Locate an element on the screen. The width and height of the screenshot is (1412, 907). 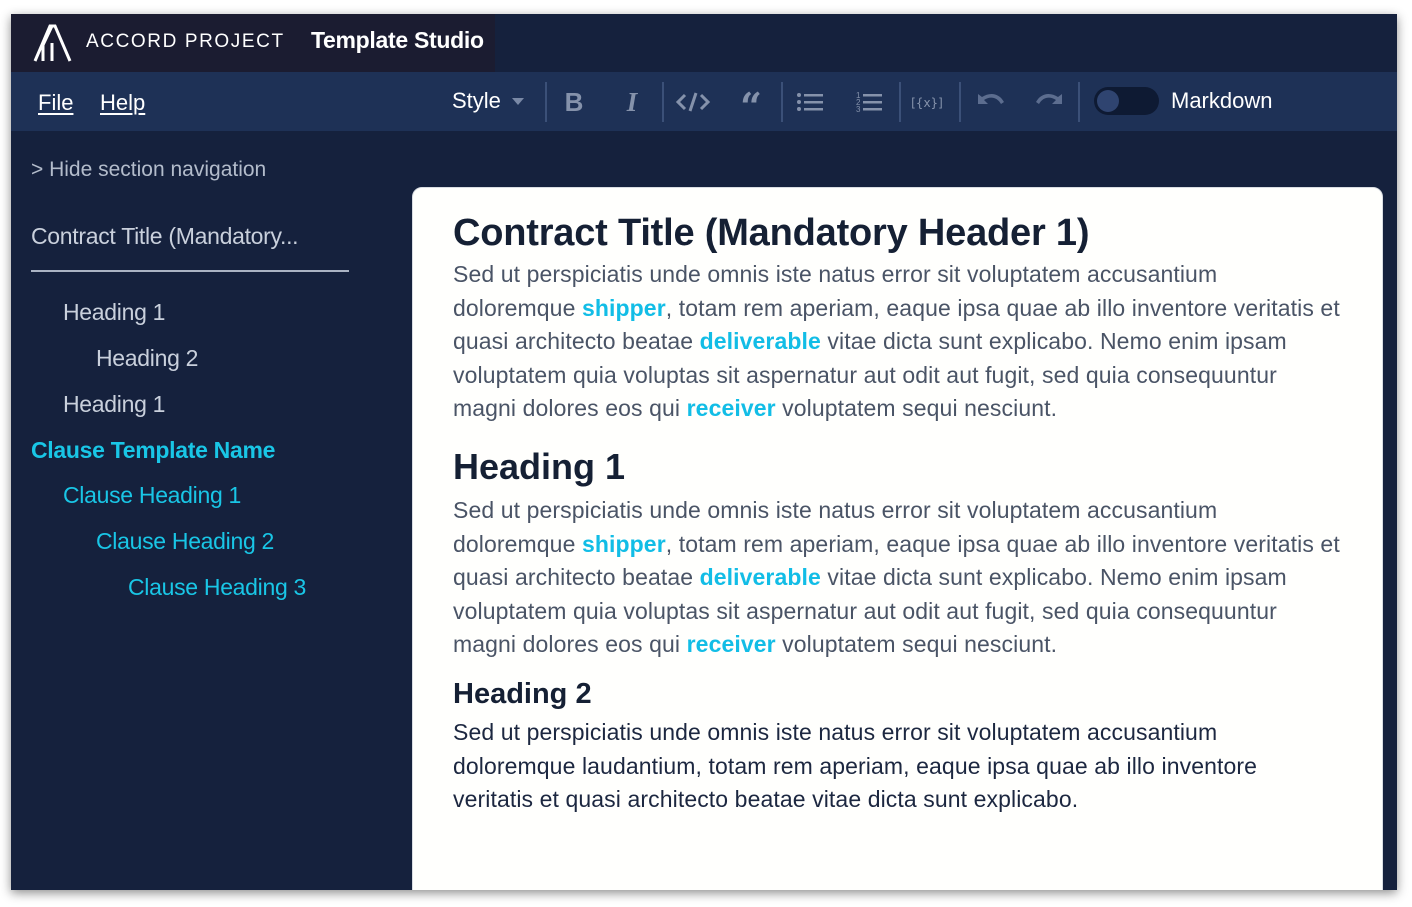
bold-icon: B is located at coordinates (574, 102).